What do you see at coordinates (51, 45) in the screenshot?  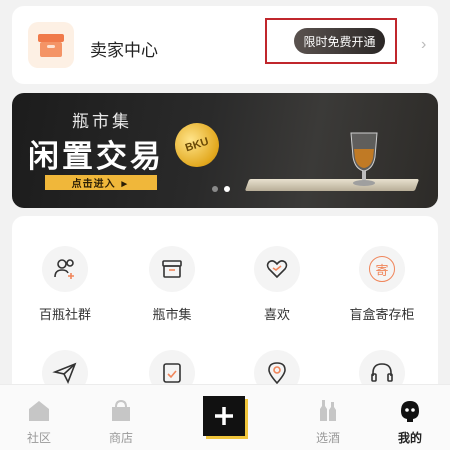 I see `shop-box-icon` at bounding box center [51, 45].